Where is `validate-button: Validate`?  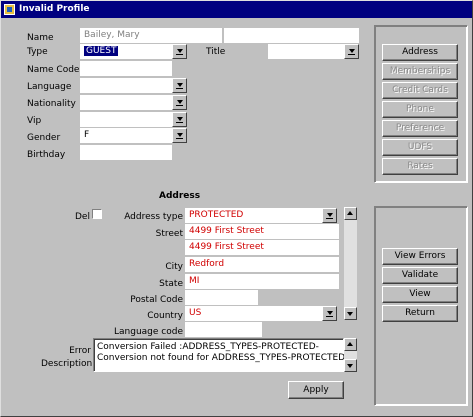
validate-button: Validate is located at coordinates (420, 275).